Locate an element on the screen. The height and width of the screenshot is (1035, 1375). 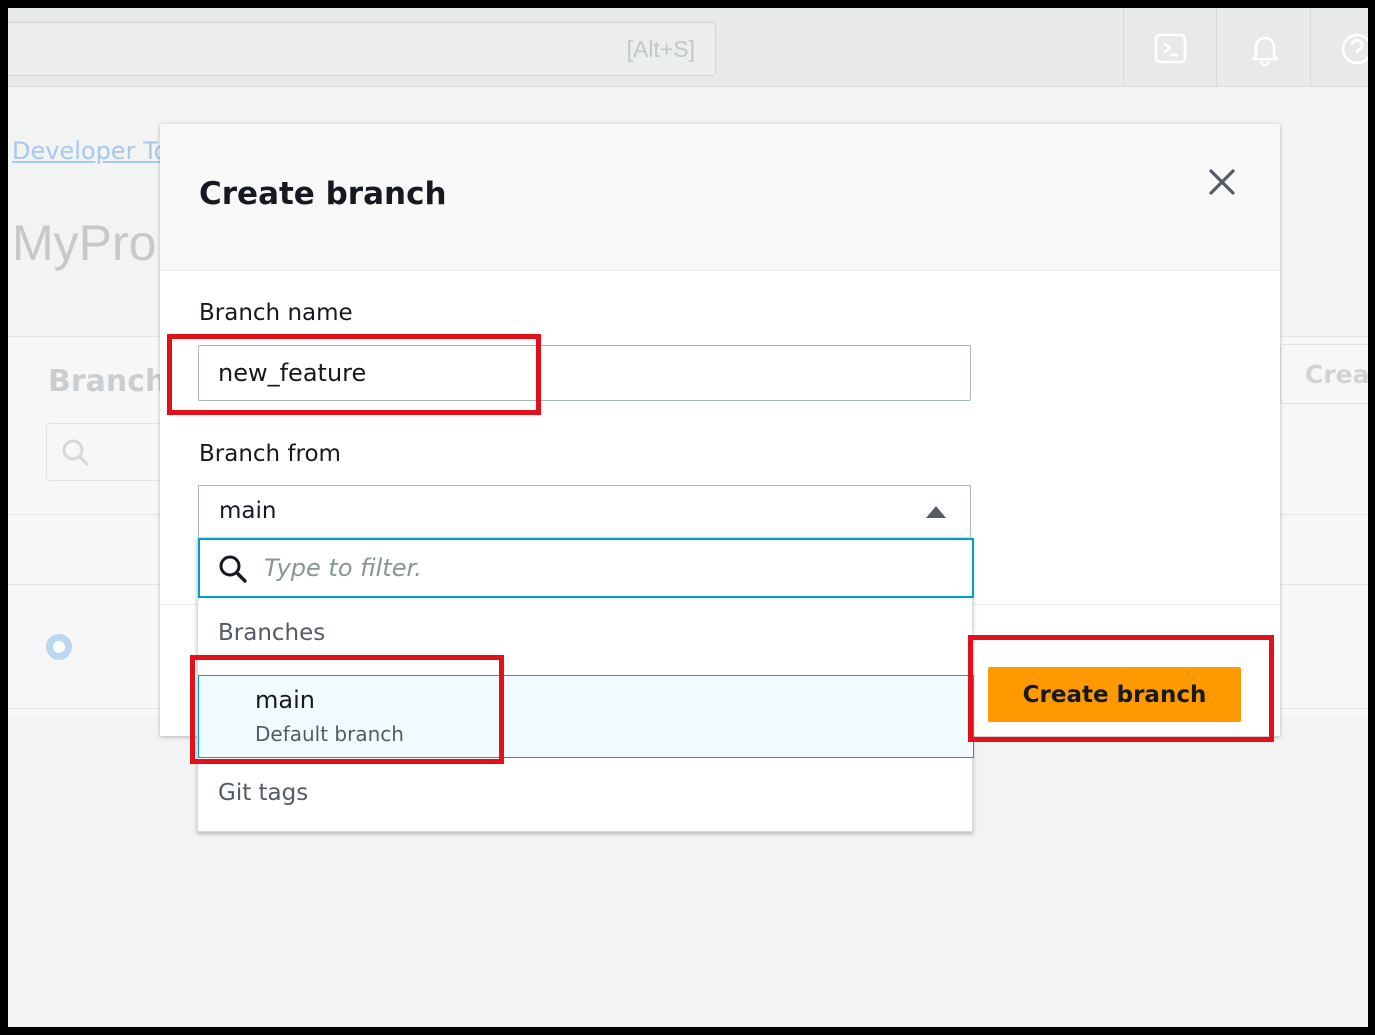
branch-from-select: main is located at coordinates (584, 512).